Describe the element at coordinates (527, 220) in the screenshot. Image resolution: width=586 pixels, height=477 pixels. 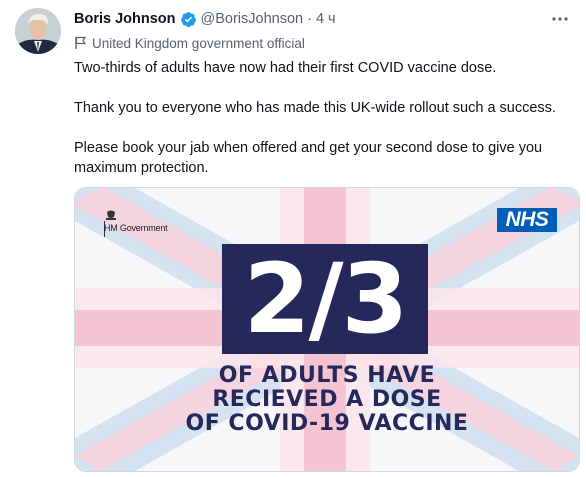
I see `nhs-logo: NHS` at that location.